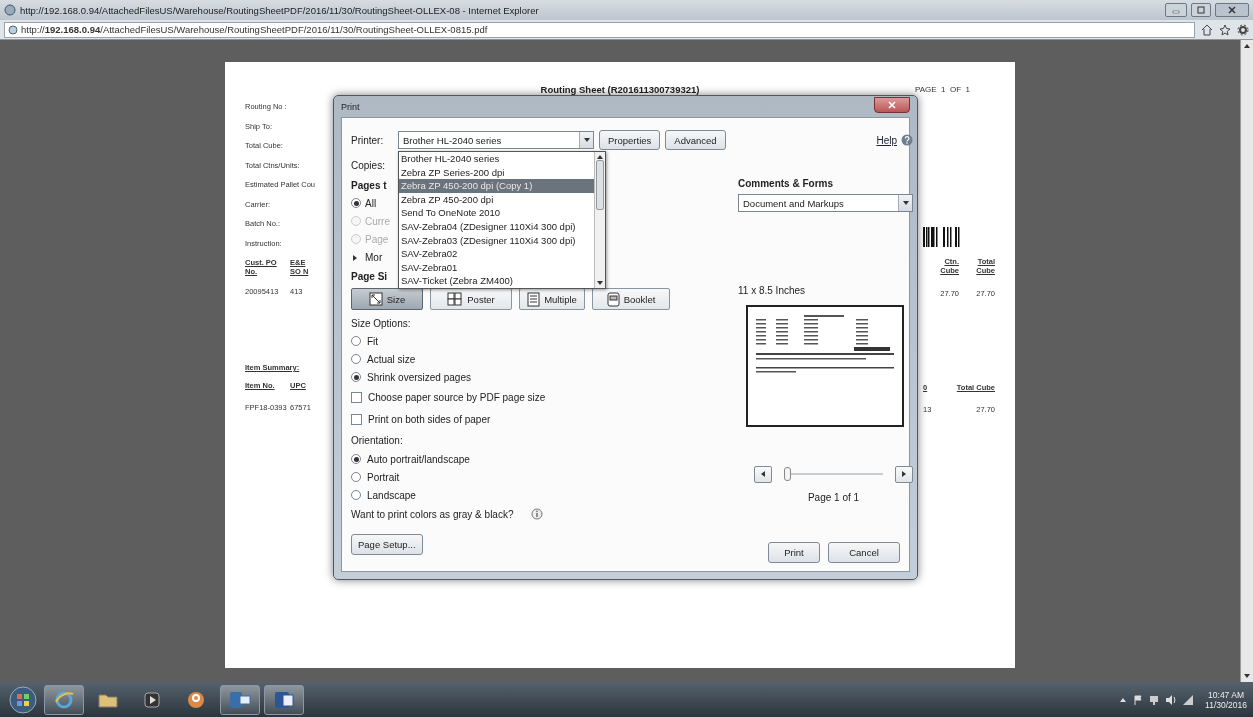 This screenshot has height=717, width=1253. I want to click on section-label: Orientation:, so click(377, 440).